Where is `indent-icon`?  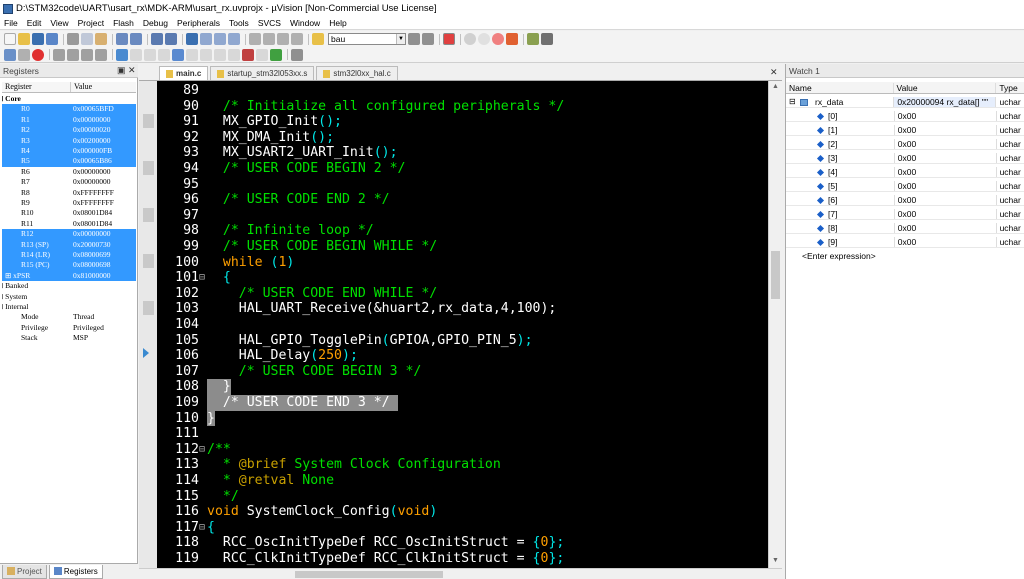 indent-icon is located at coordinates (255, 39).